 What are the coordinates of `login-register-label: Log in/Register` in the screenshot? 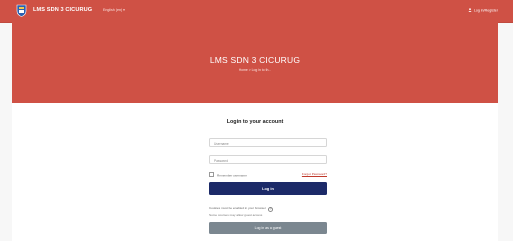 It's located at (485, 10).